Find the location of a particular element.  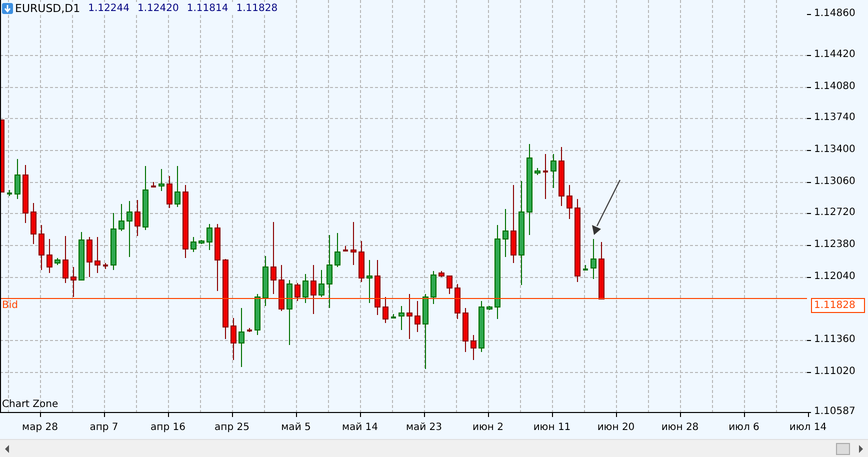

date-label: июл 6 is located at coordinates (744, 428).